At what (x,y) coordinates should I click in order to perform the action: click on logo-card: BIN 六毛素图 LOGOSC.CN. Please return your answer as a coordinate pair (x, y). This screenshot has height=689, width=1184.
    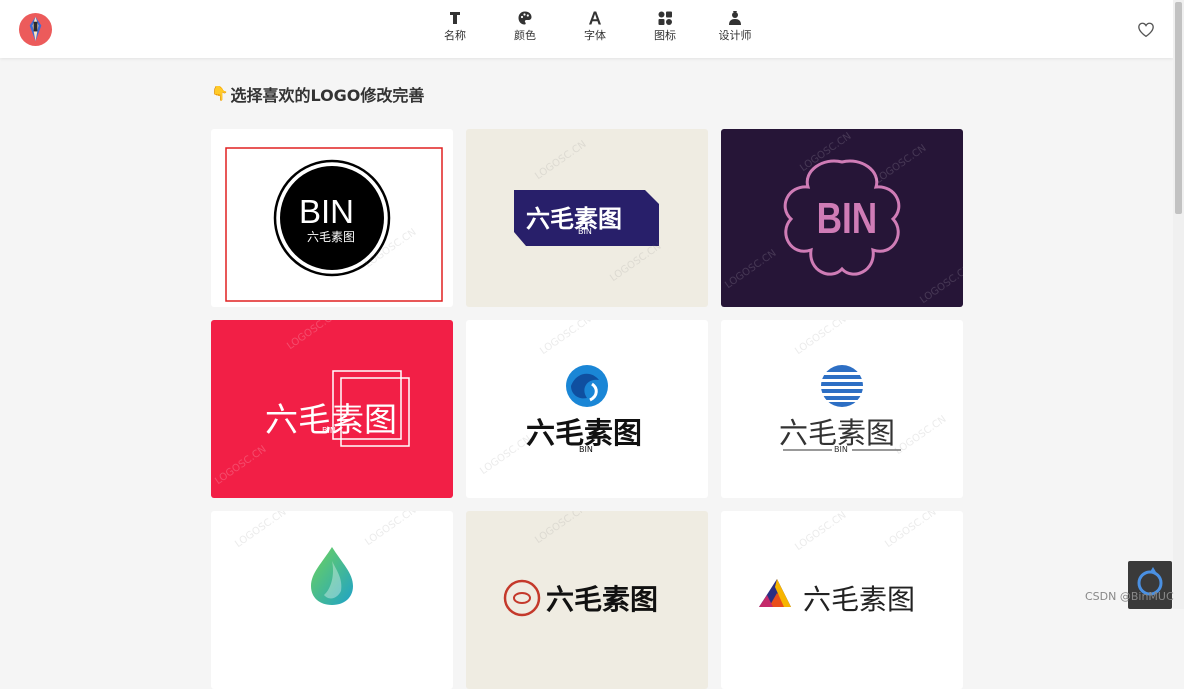
    Looking at the image, I should click on (332, 218).